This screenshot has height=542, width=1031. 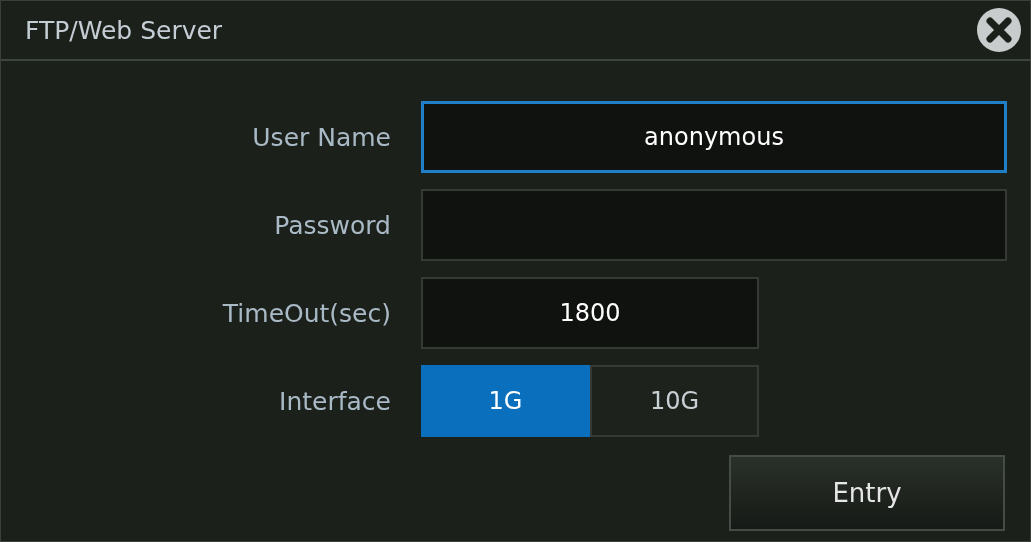 What do you see at coordinates (714, 137) in the screenshot?
I see `input-field: anonymous` at bounding box center [714, 137].